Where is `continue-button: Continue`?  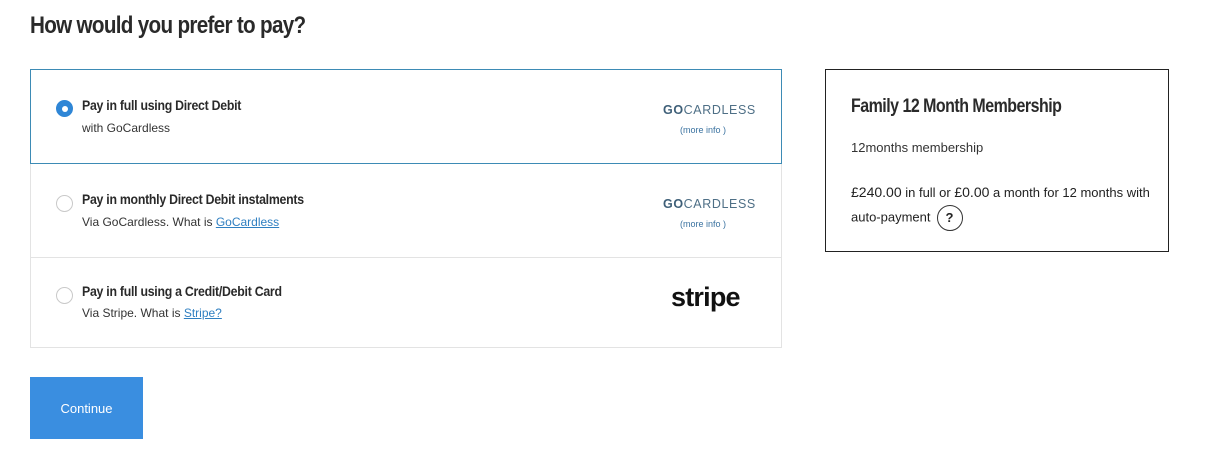 continue-button: Continue is located at coordinates (86, 408).